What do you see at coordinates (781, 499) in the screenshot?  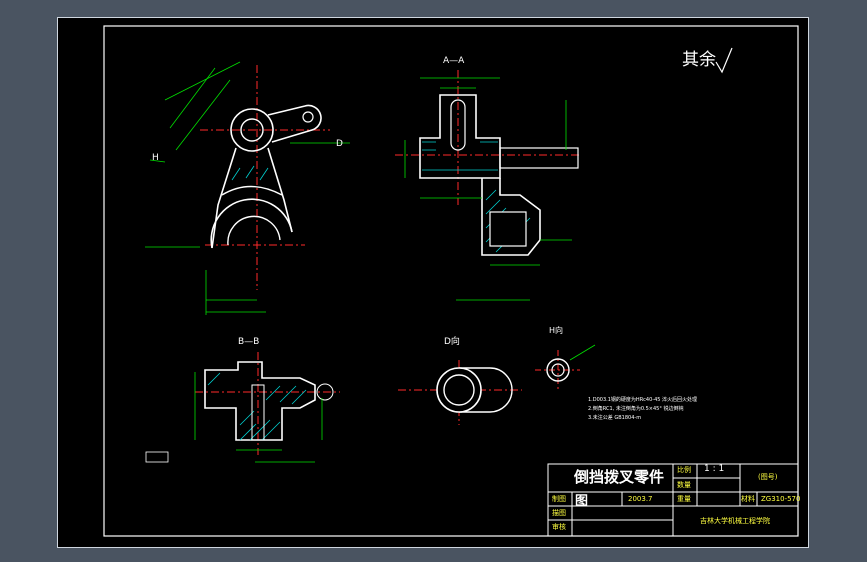 I see `tb-material-value: ZG310-570` at bounding box center [781, 499].